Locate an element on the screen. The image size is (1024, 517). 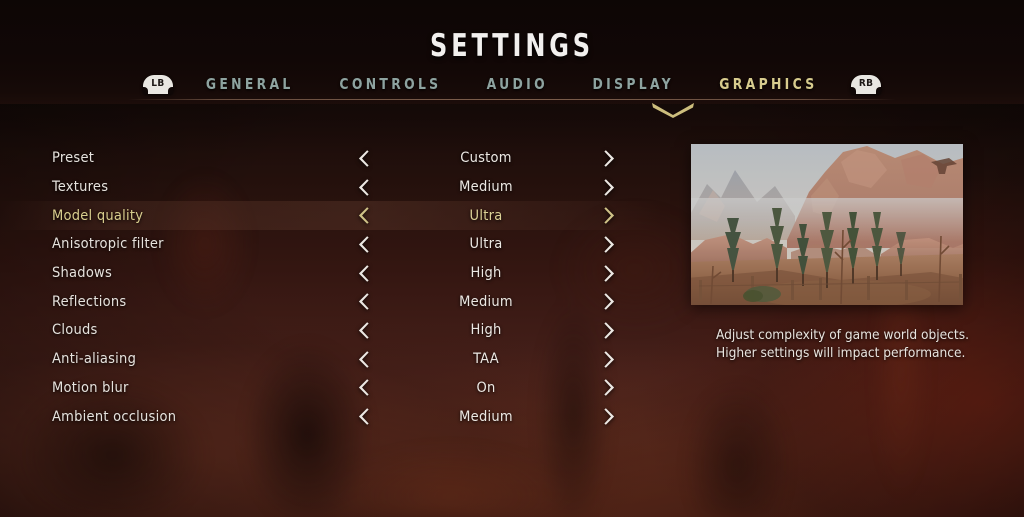
bumper-rb-label: RB is located at coordinates (866, 83).